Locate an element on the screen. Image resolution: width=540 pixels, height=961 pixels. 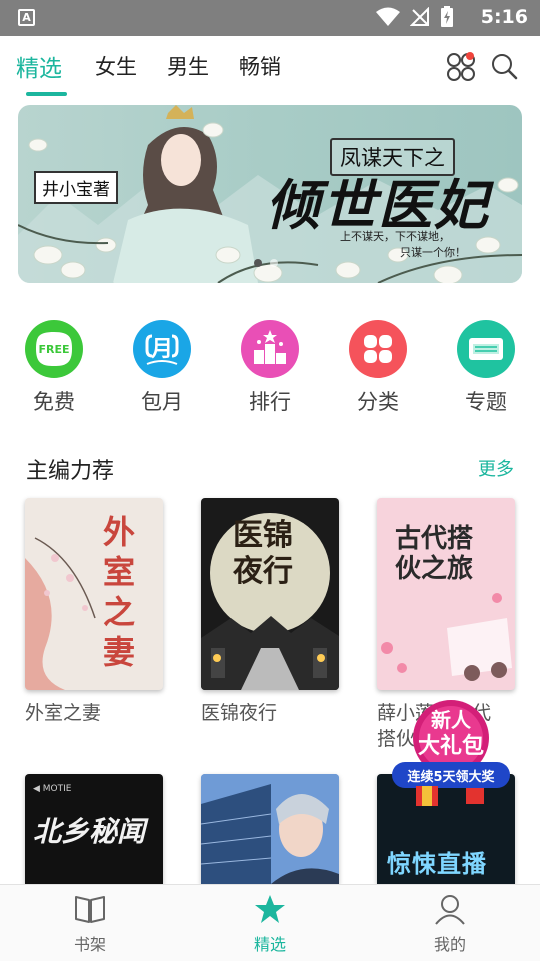
book-card: 医锦夜行 医锦夜行 is located at coordinates (270, 612).